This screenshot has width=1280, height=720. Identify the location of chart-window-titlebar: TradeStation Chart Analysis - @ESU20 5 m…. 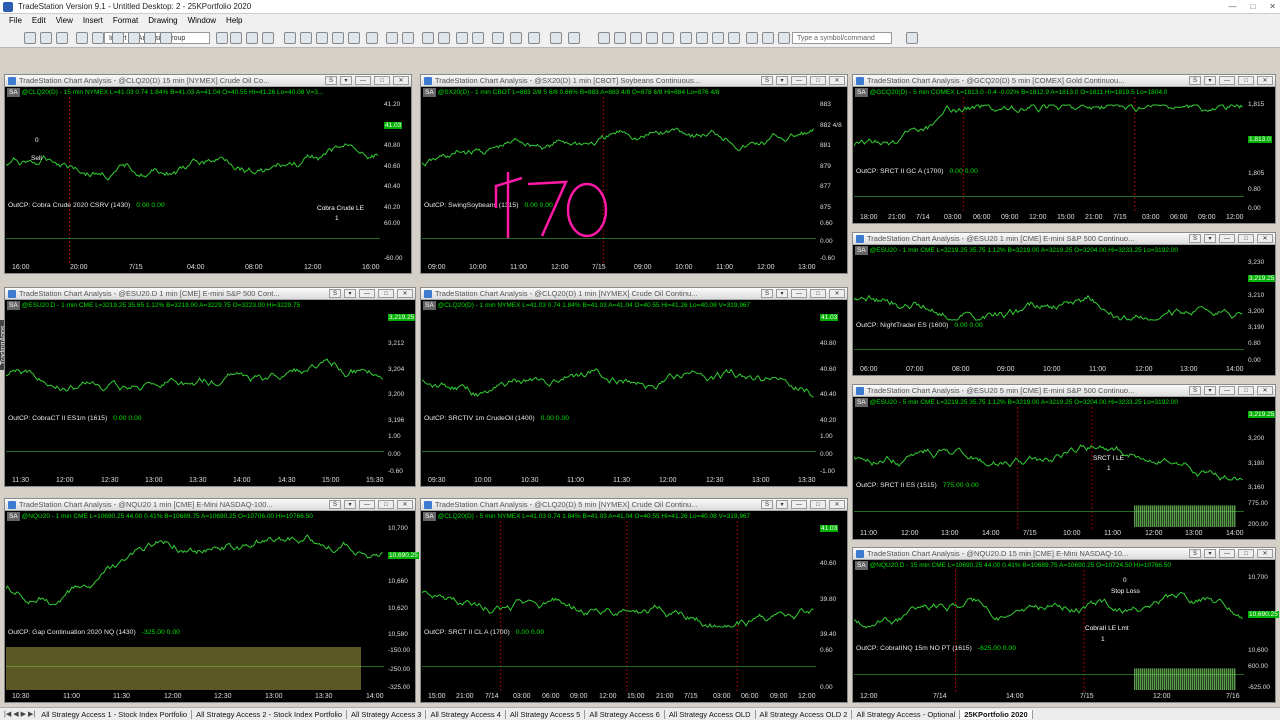
(1064, 391).